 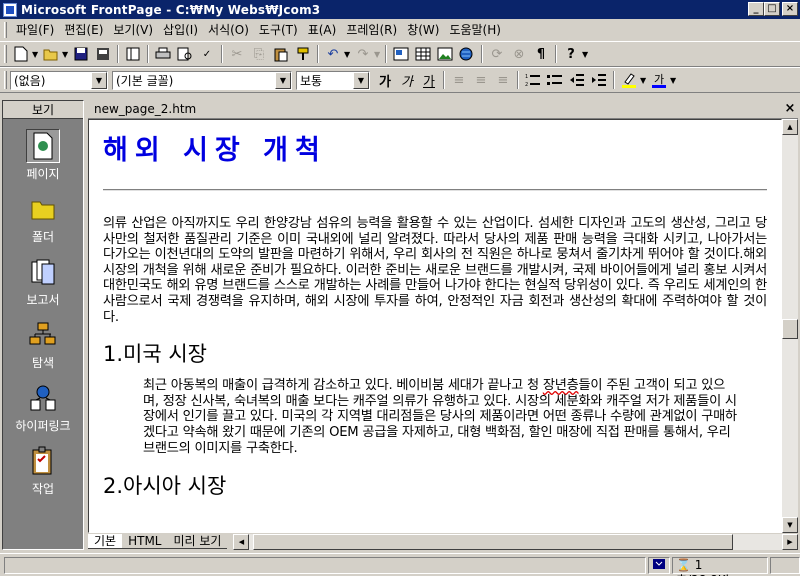 What do you see at coordinates (303, 54) in the screenshot?
I see `format-painter-icon` at bounding box center [303, 54].